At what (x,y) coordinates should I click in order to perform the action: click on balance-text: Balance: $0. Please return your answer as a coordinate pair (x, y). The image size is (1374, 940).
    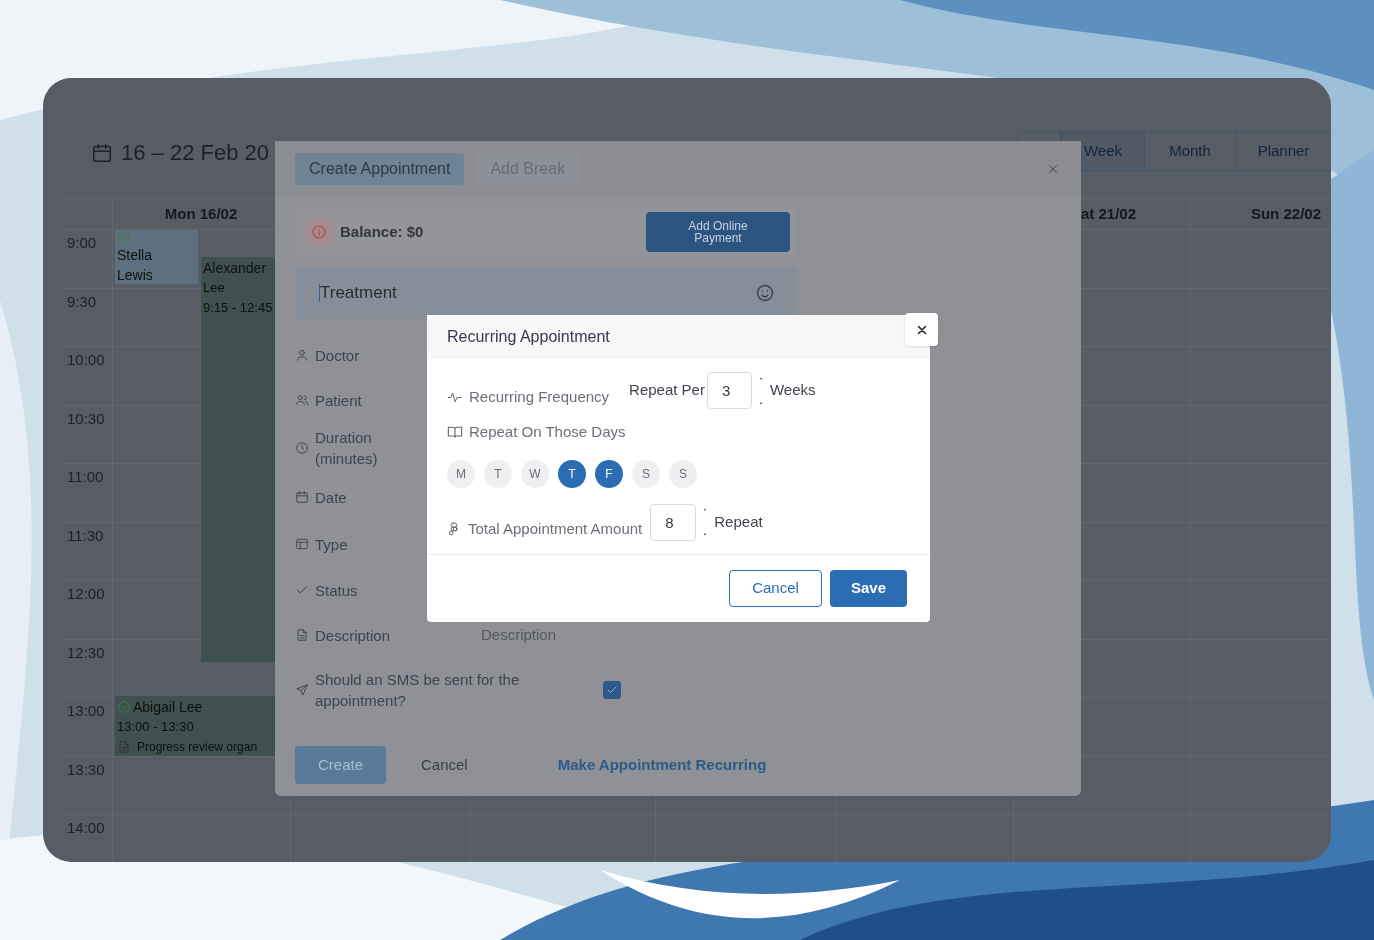
    Looking at the image, I should click on (382, 231).